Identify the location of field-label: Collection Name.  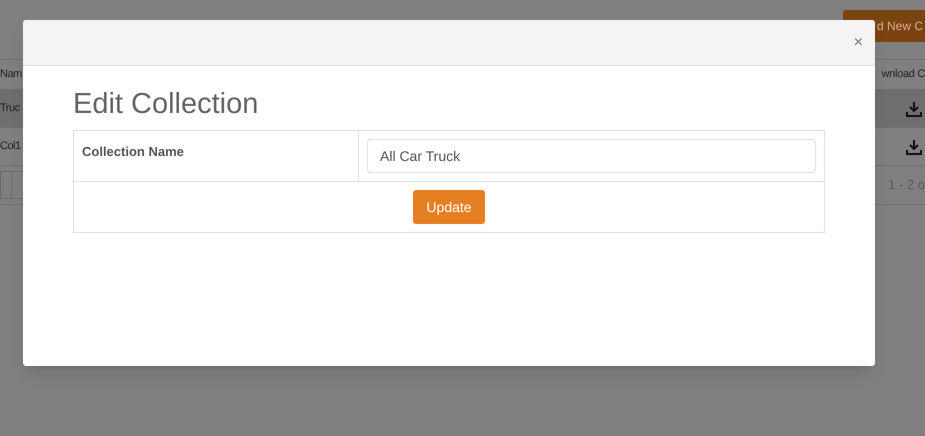
(133, 151).